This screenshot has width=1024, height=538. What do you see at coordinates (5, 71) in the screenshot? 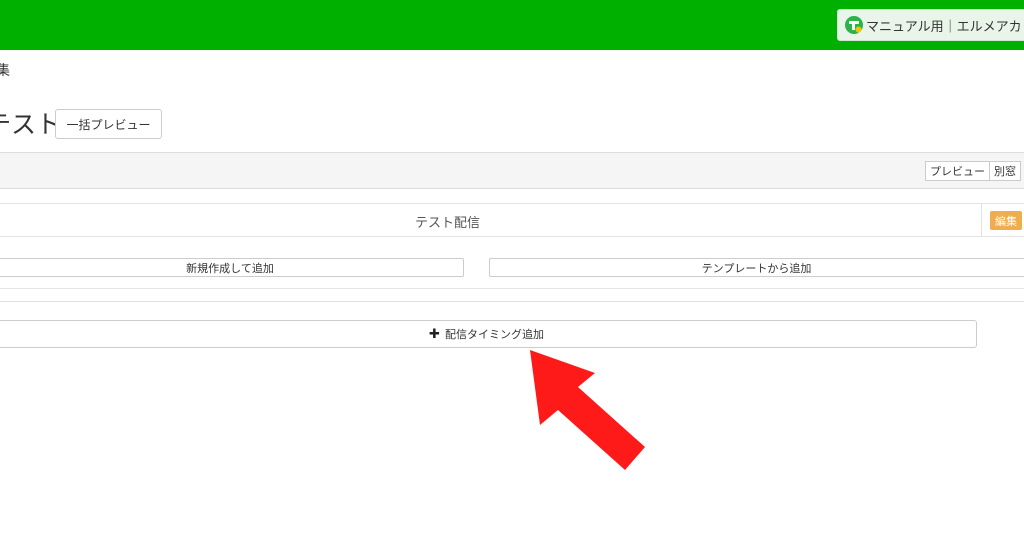
I see `breadcrumb: 集` at bounding box center [5, 71].